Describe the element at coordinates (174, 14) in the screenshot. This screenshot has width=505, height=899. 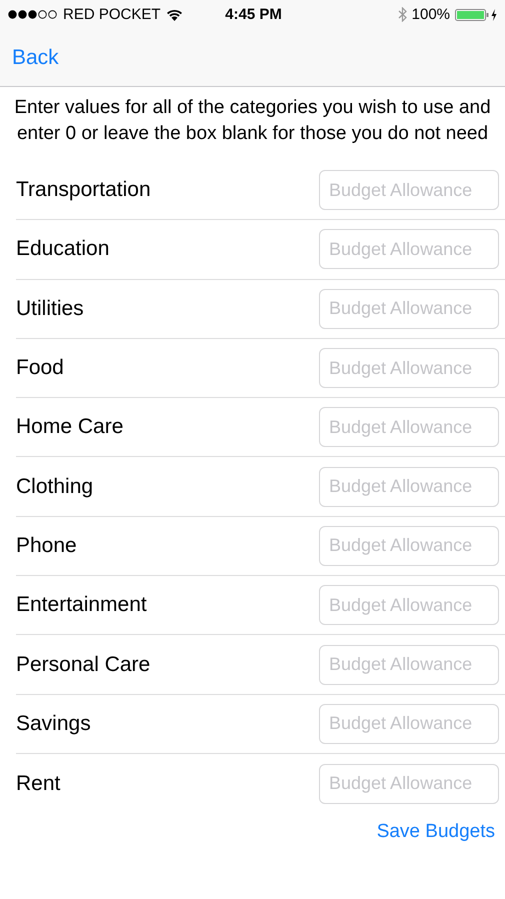
I see `wifi-icon` at that location.